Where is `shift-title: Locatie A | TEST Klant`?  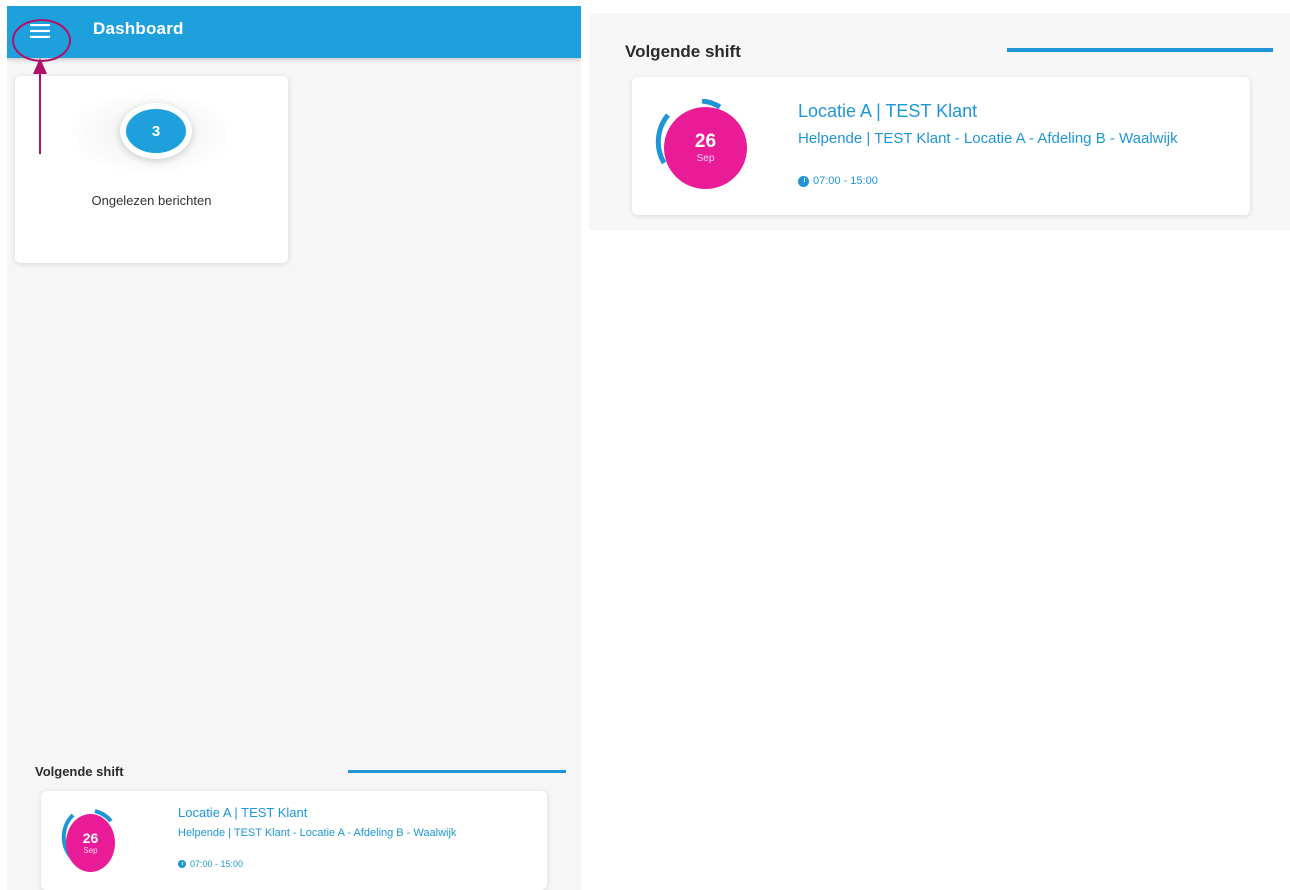
shift-title: Locatie A | TEST Klant is located at coordinates (243, 812).